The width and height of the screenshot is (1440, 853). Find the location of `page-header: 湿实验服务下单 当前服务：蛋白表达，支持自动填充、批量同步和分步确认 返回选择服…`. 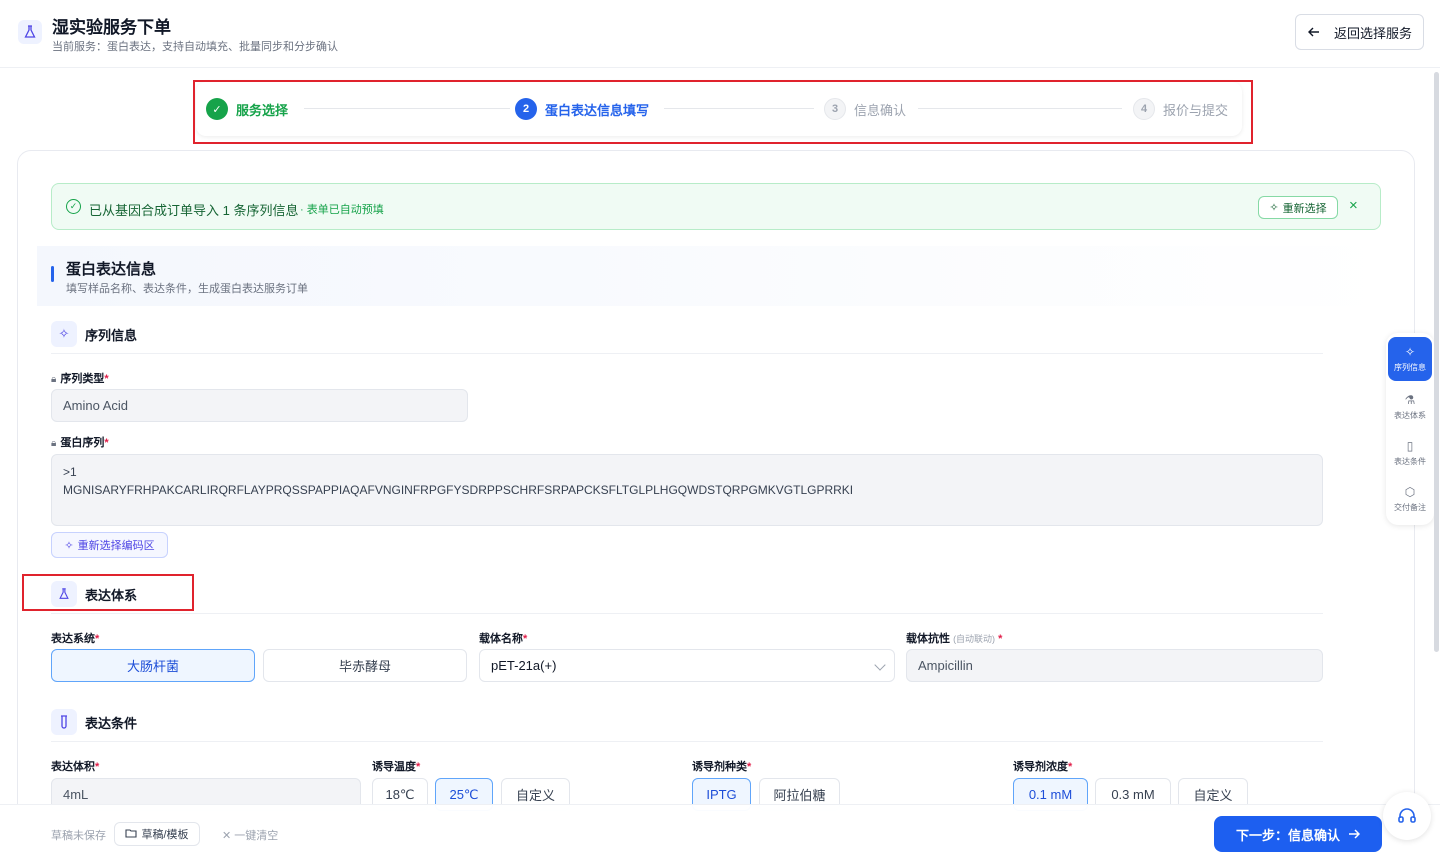

page-header: 湿实验服务下单 当前服务：蛋白表达，支持自动填充、批量同步和分步确认 返回选择服… is located at coordinates (720, 34).